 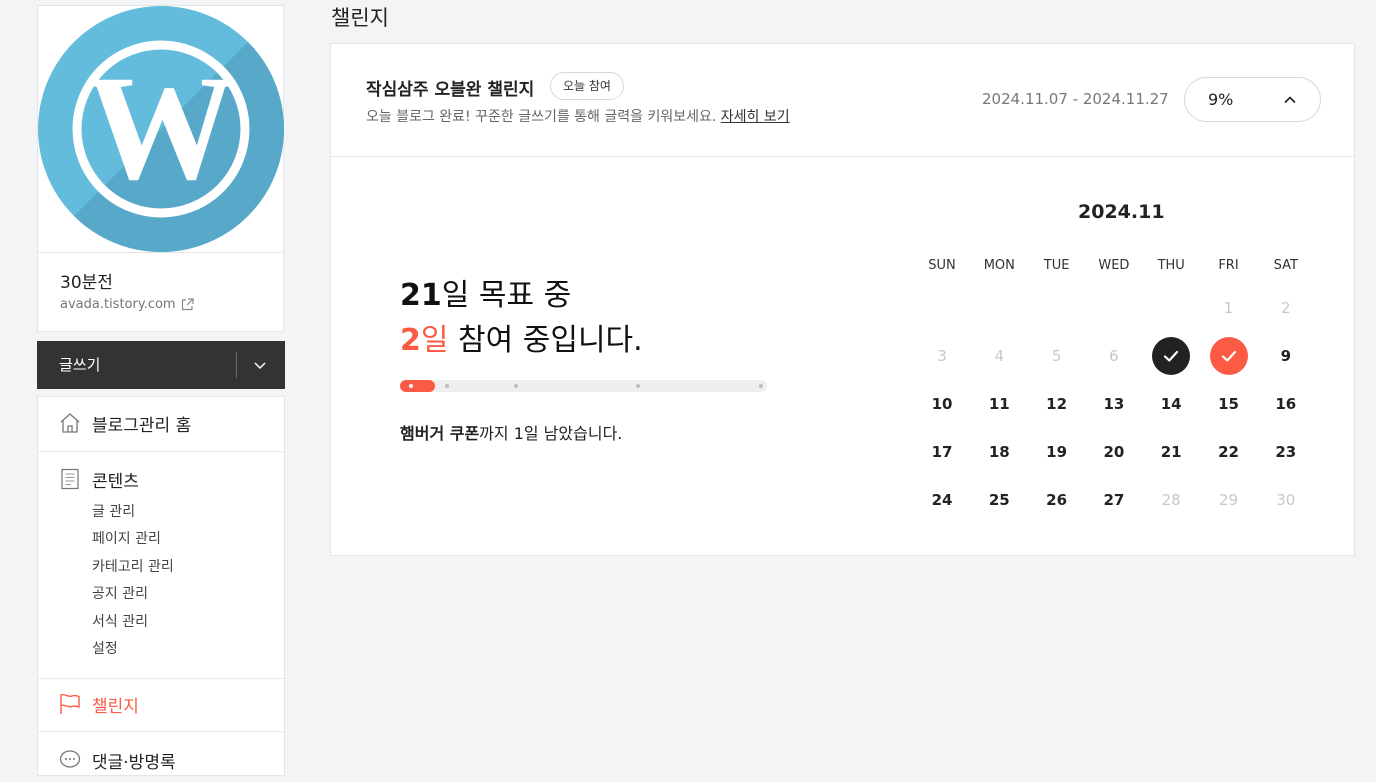 I want to click on flag-icon, so click(x=70, y=703).